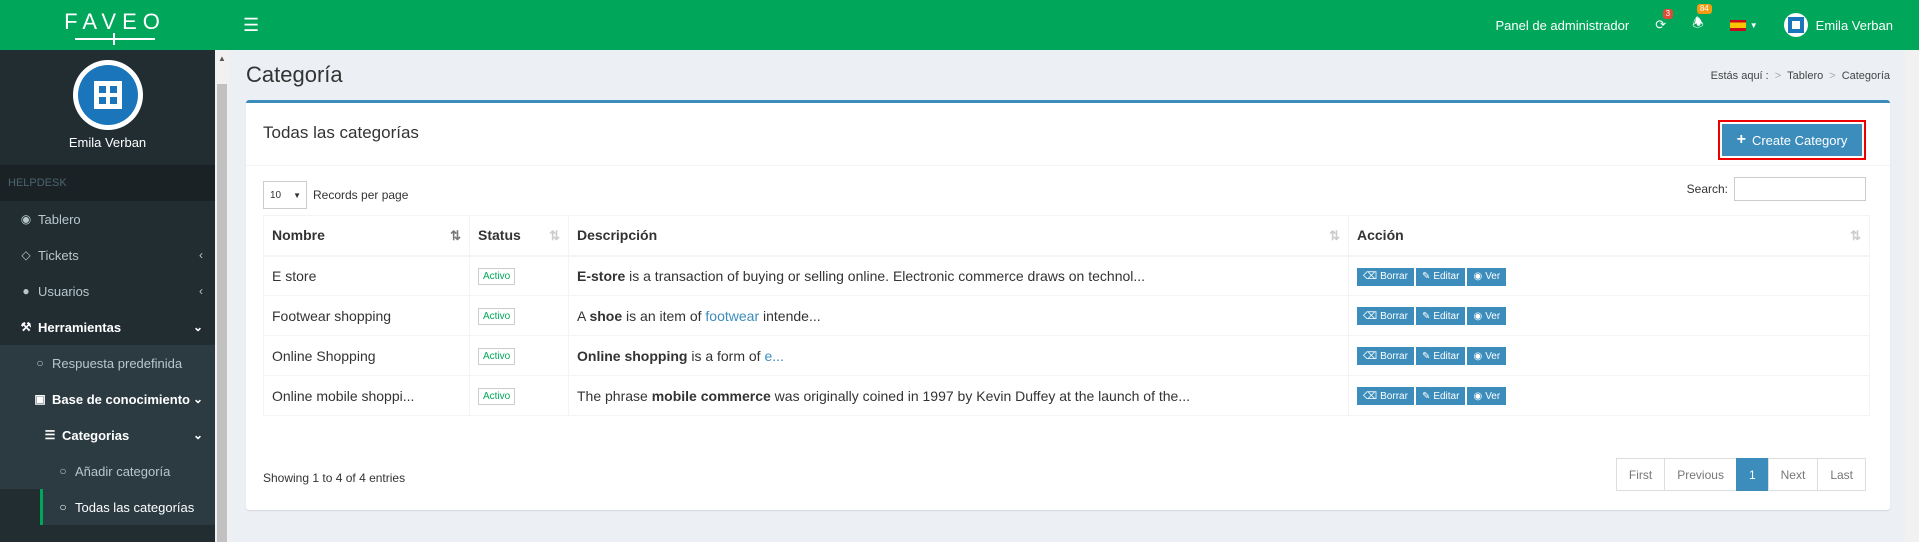 This screenshot has height=542, width=1919. What do you see at coordinates (1668, 14) in the screenshot?
I see `notification-count-badge: 3` at bounding box center [1668, 14].